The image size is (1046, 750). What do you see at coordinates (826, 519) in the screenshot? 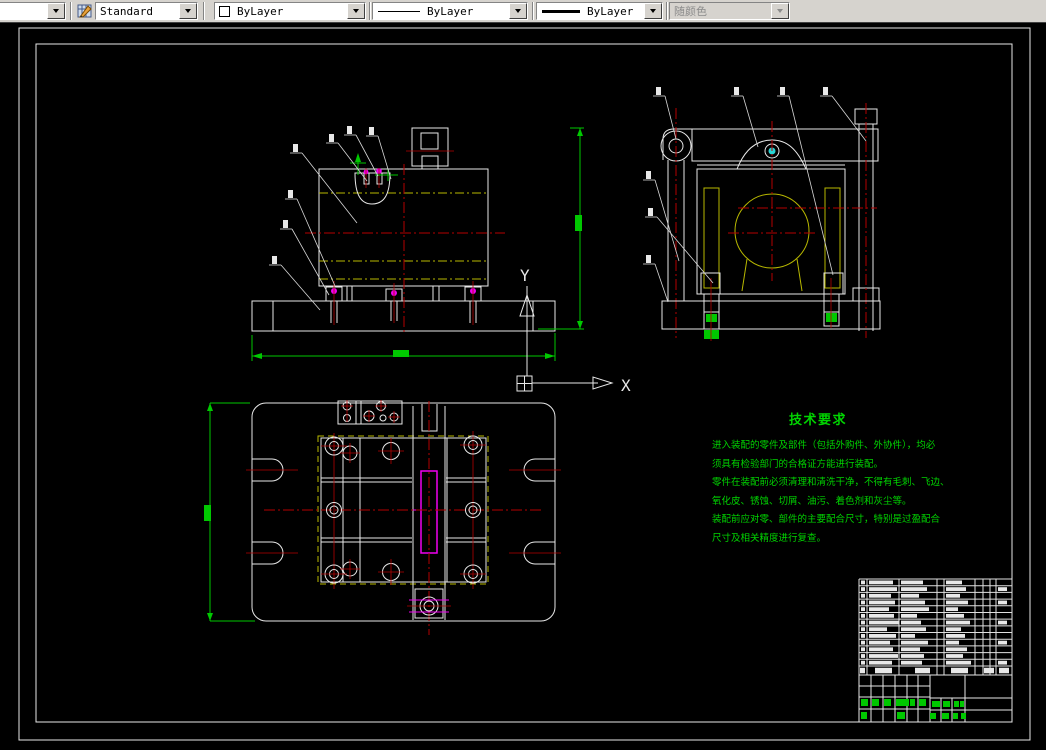
I see `tech-requirements-line: 装配前应对零、部件的主要配合尺寸，特别是过盈配合` at bounding box center [826, 519].